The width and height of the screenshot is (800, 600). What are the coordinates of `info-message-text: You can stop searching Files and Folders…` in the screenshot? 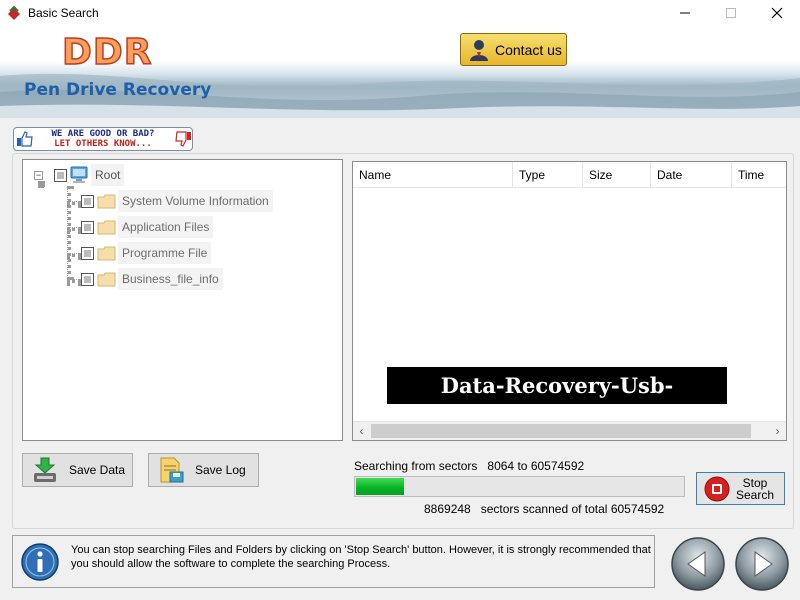 It's located at (361, 557).